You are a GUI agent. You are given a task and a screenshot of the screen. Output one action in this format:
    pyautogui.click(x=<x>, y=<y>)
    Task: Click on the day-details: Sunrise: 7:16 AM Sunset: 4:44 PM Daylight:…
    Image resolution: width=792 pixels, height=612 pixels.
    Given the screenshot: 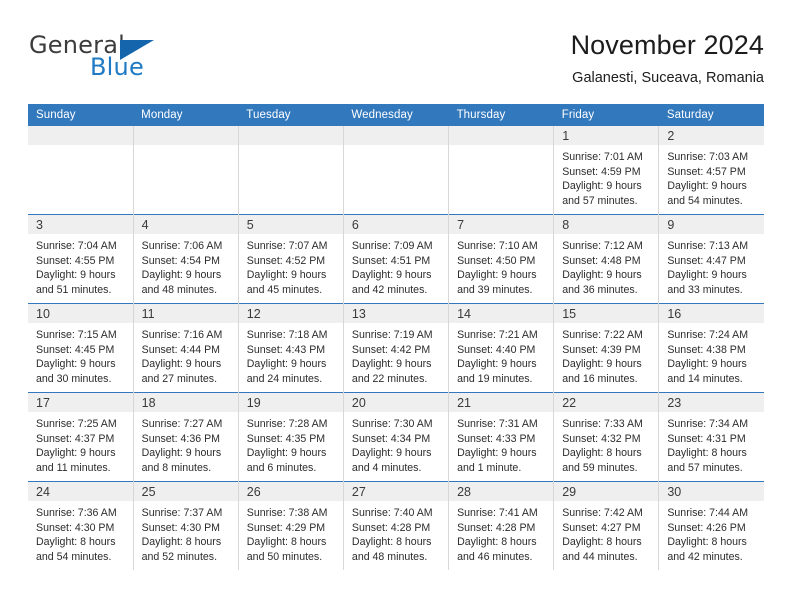 What is the action you would take?
    pyautogui.click(x=186, y=354)
    